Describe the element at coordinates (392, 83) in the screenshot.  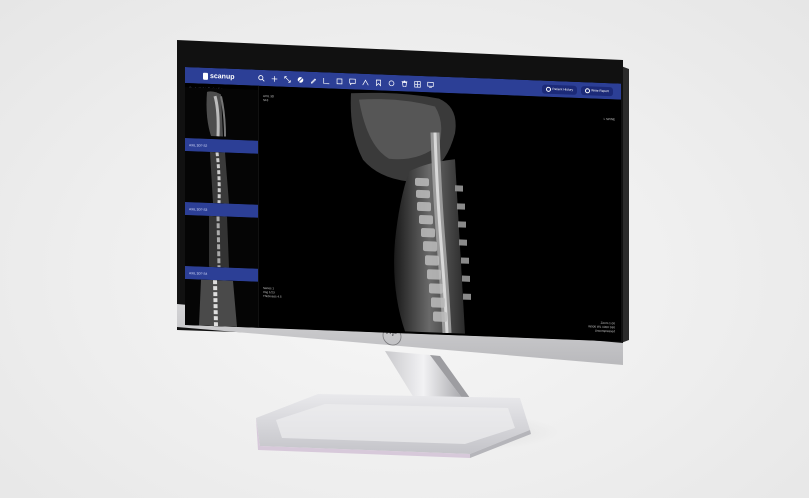
I see `circle-icon` at that location.